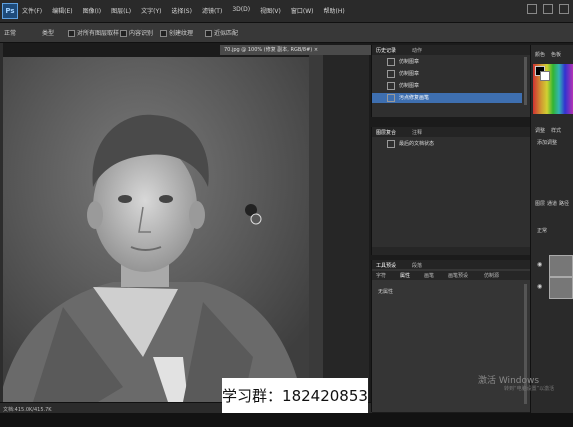 The image size is (573, 427). What do you see at coordinates (121, 10) in the screenshot?
I see `menu-layer: 图层(L)` at bounding box center [121, 10].